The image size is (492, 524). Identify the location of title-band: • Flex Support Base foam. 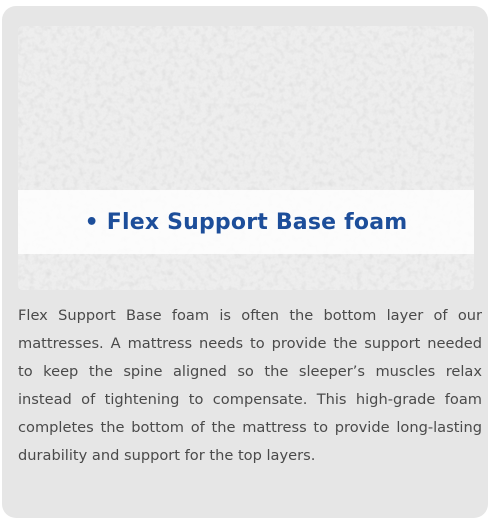
(246, 222).